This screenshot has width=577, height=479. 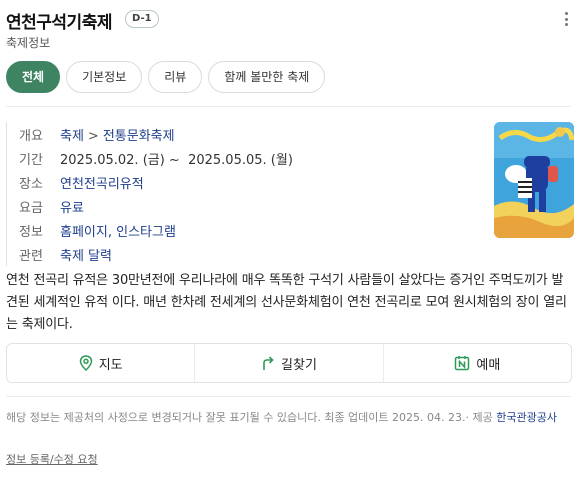 What do you see at coordinates (267, 77) in the screenshot?
I see `tab-related-festivals: 함께 볼만한 축제` at bounding box center [267, 77].